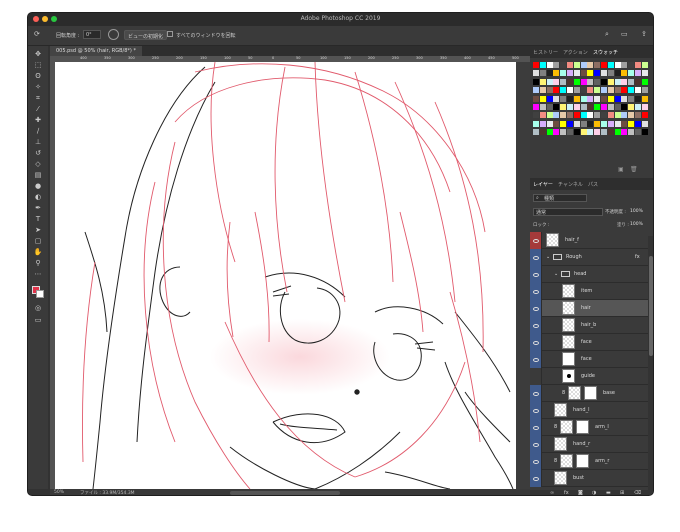 The width and height of the screenshot is (680, 532). I want to click on eyedropper-icon: ⁄, so click(38, 109).